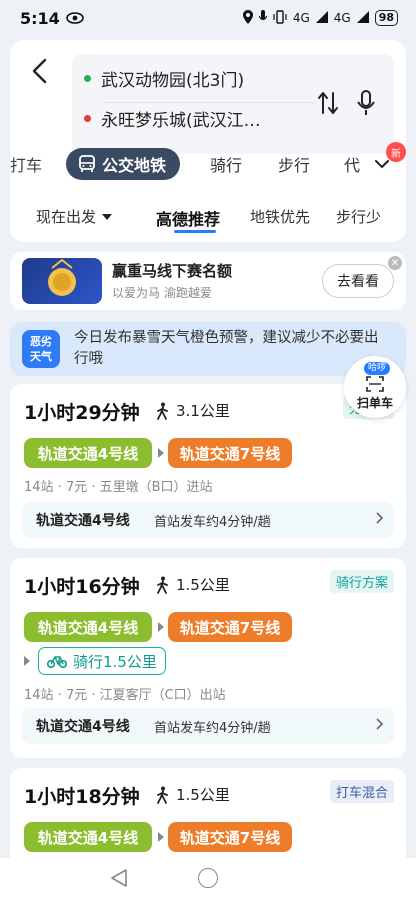  Describe the element at coordinates (26, 164) in the screenshot. I see `tab-taxi: 打车` at that location.